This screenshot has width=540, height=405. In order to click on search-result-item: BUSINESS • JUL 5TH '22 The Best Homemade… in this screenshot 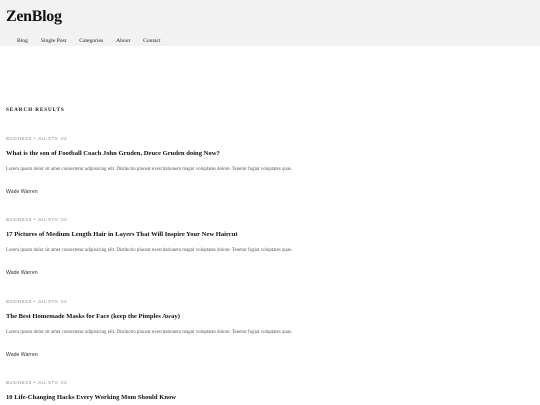, I will do `click(266, 328)`.